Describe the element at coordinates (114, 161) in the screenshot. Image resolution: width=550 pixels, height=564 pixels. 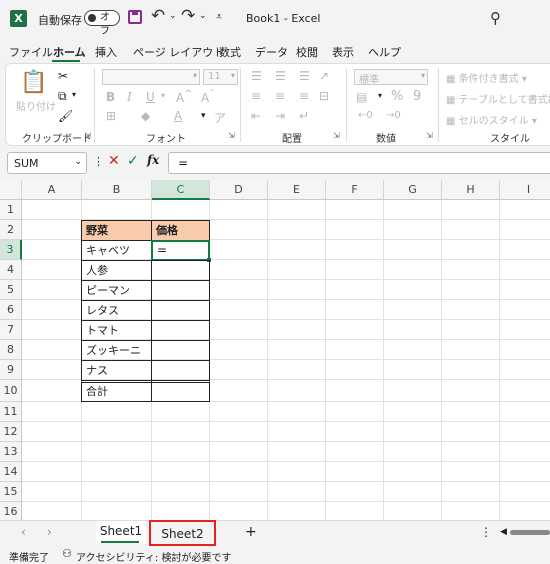
I see `cancel-icon: ✕` at that location.